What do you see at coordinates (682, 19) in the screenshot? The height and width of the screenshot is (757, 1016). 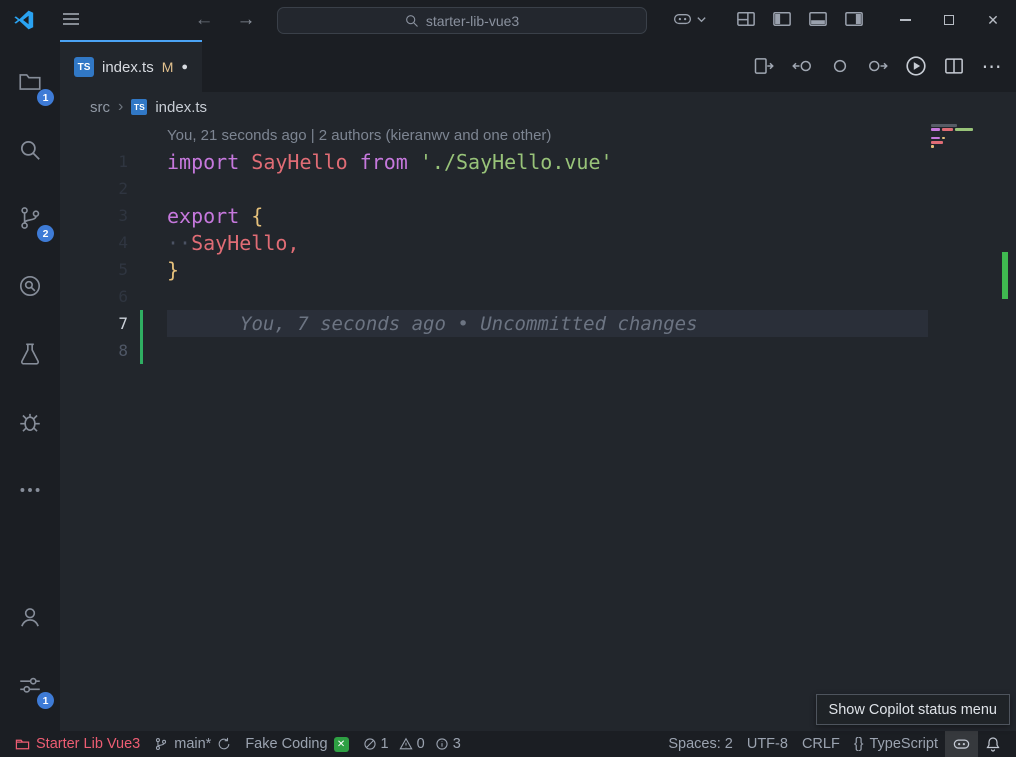 I see `copilot-icon` at bounding box center [682, 19].